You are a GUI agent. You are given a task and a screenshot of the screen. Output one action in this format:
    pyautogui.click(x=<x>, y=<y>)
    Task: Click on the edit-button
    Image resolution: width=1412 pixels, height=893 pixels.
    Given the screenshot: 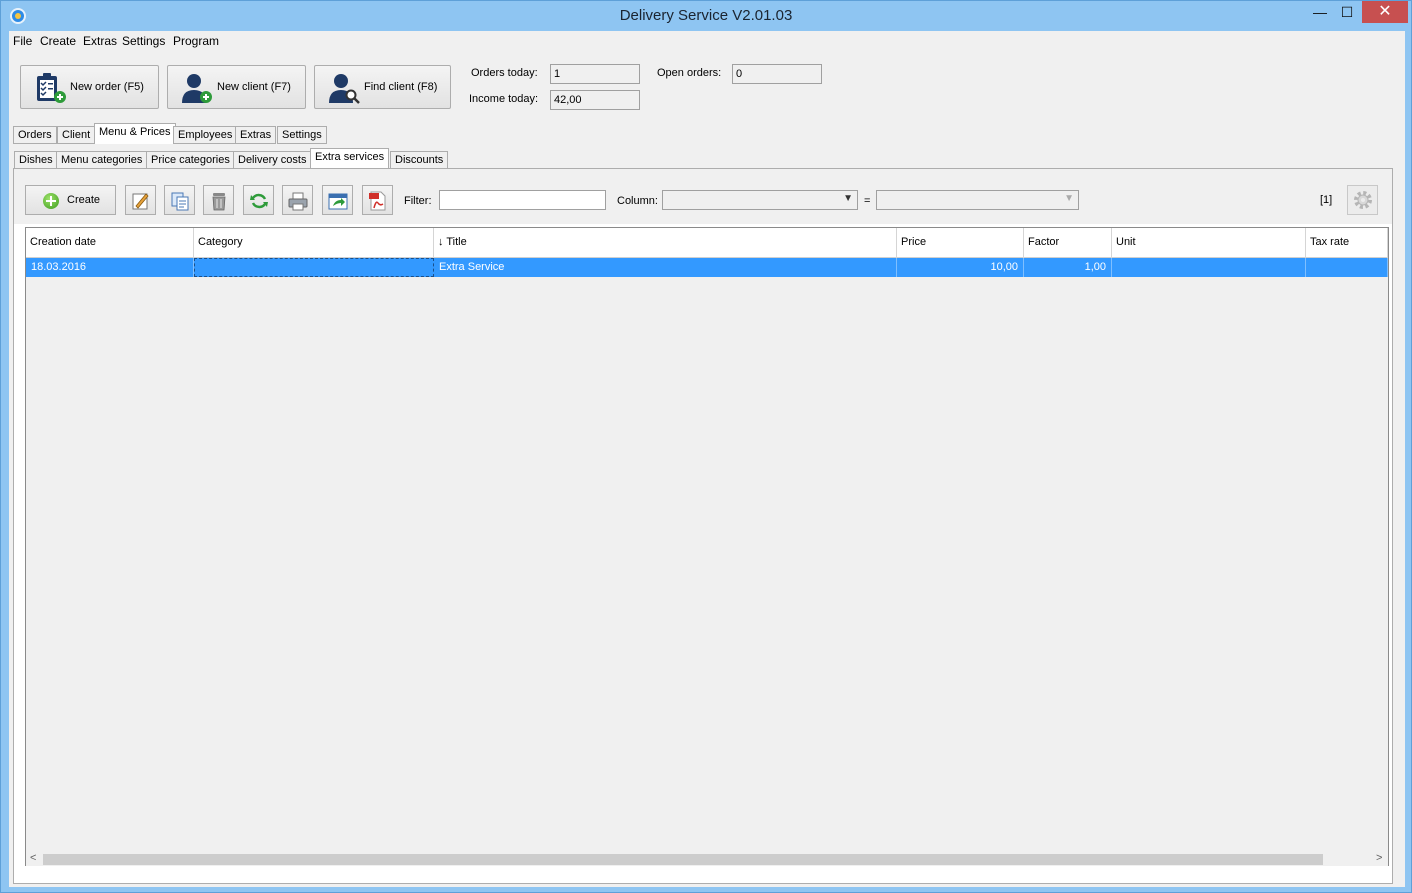 What is the action you would take?
    pyautogui.click(x=140, y=200)
    